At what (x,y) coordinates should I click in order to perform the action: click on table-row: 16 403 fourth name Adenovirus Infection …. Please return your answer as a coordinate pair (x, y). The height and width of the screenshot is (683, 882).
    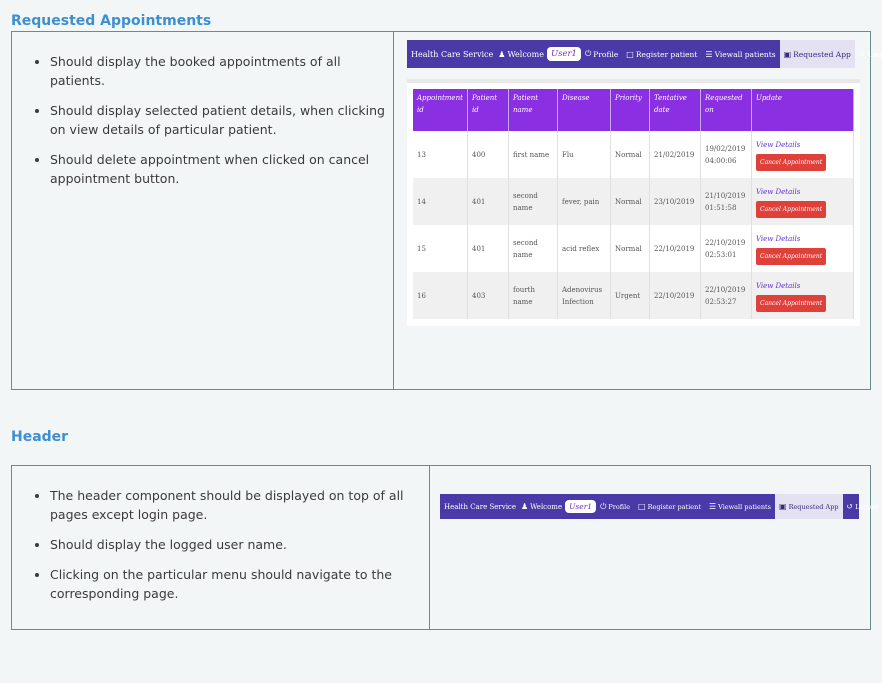
    Looking at the image, I should click on (633, 295).